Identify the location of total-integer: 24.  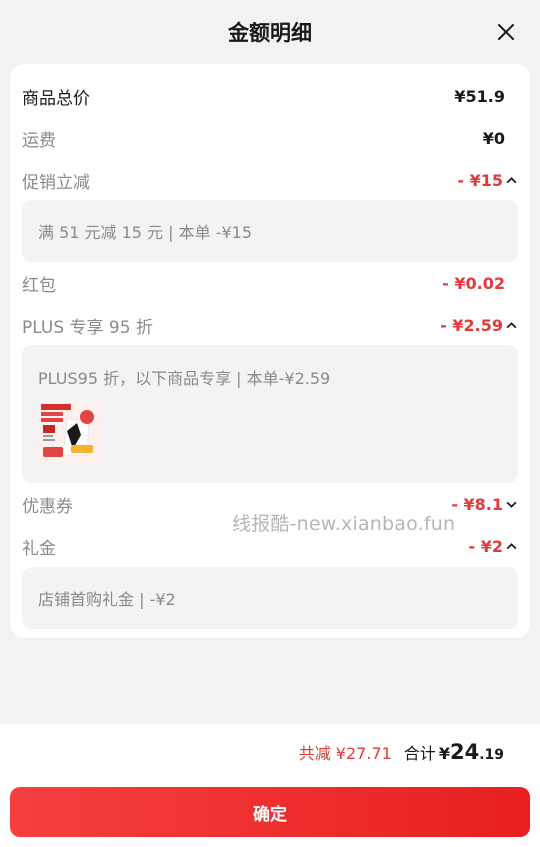
(464, 752).